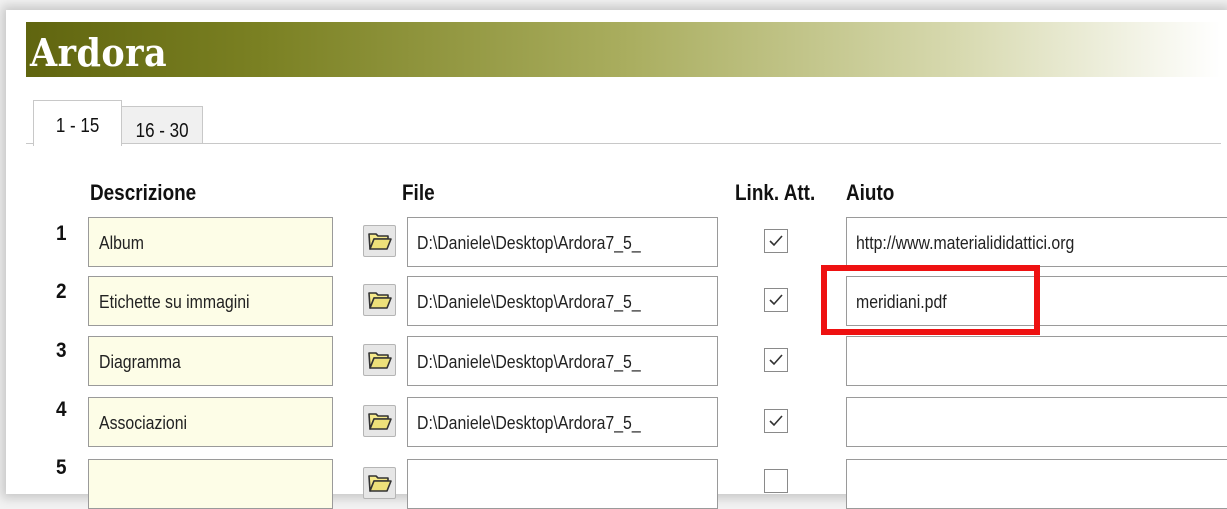 Image resolution: width=1227 pixels, height=509 pixels. I want to click on description-value: Album, so click(121, 243).